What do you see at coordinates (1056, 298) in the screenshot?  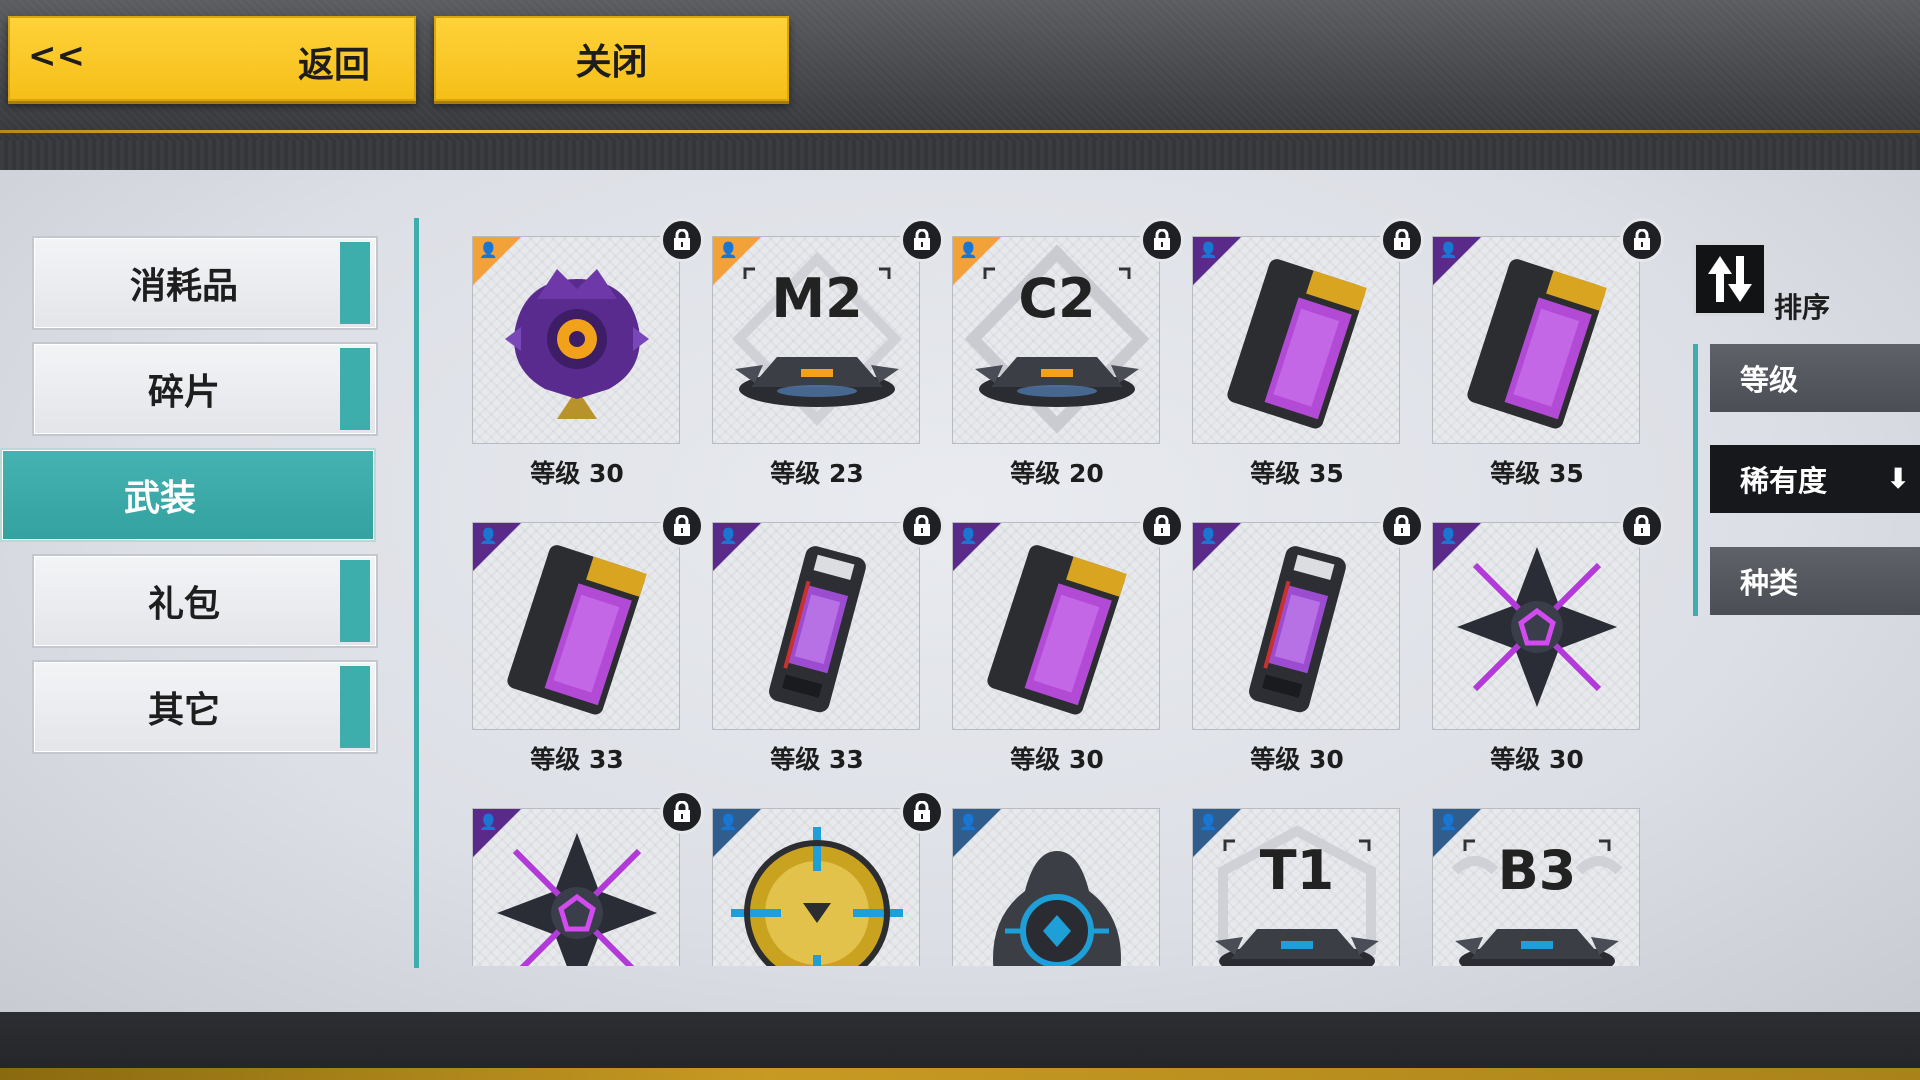 I see `item-code: C2` at bounding box center [1056, 298].